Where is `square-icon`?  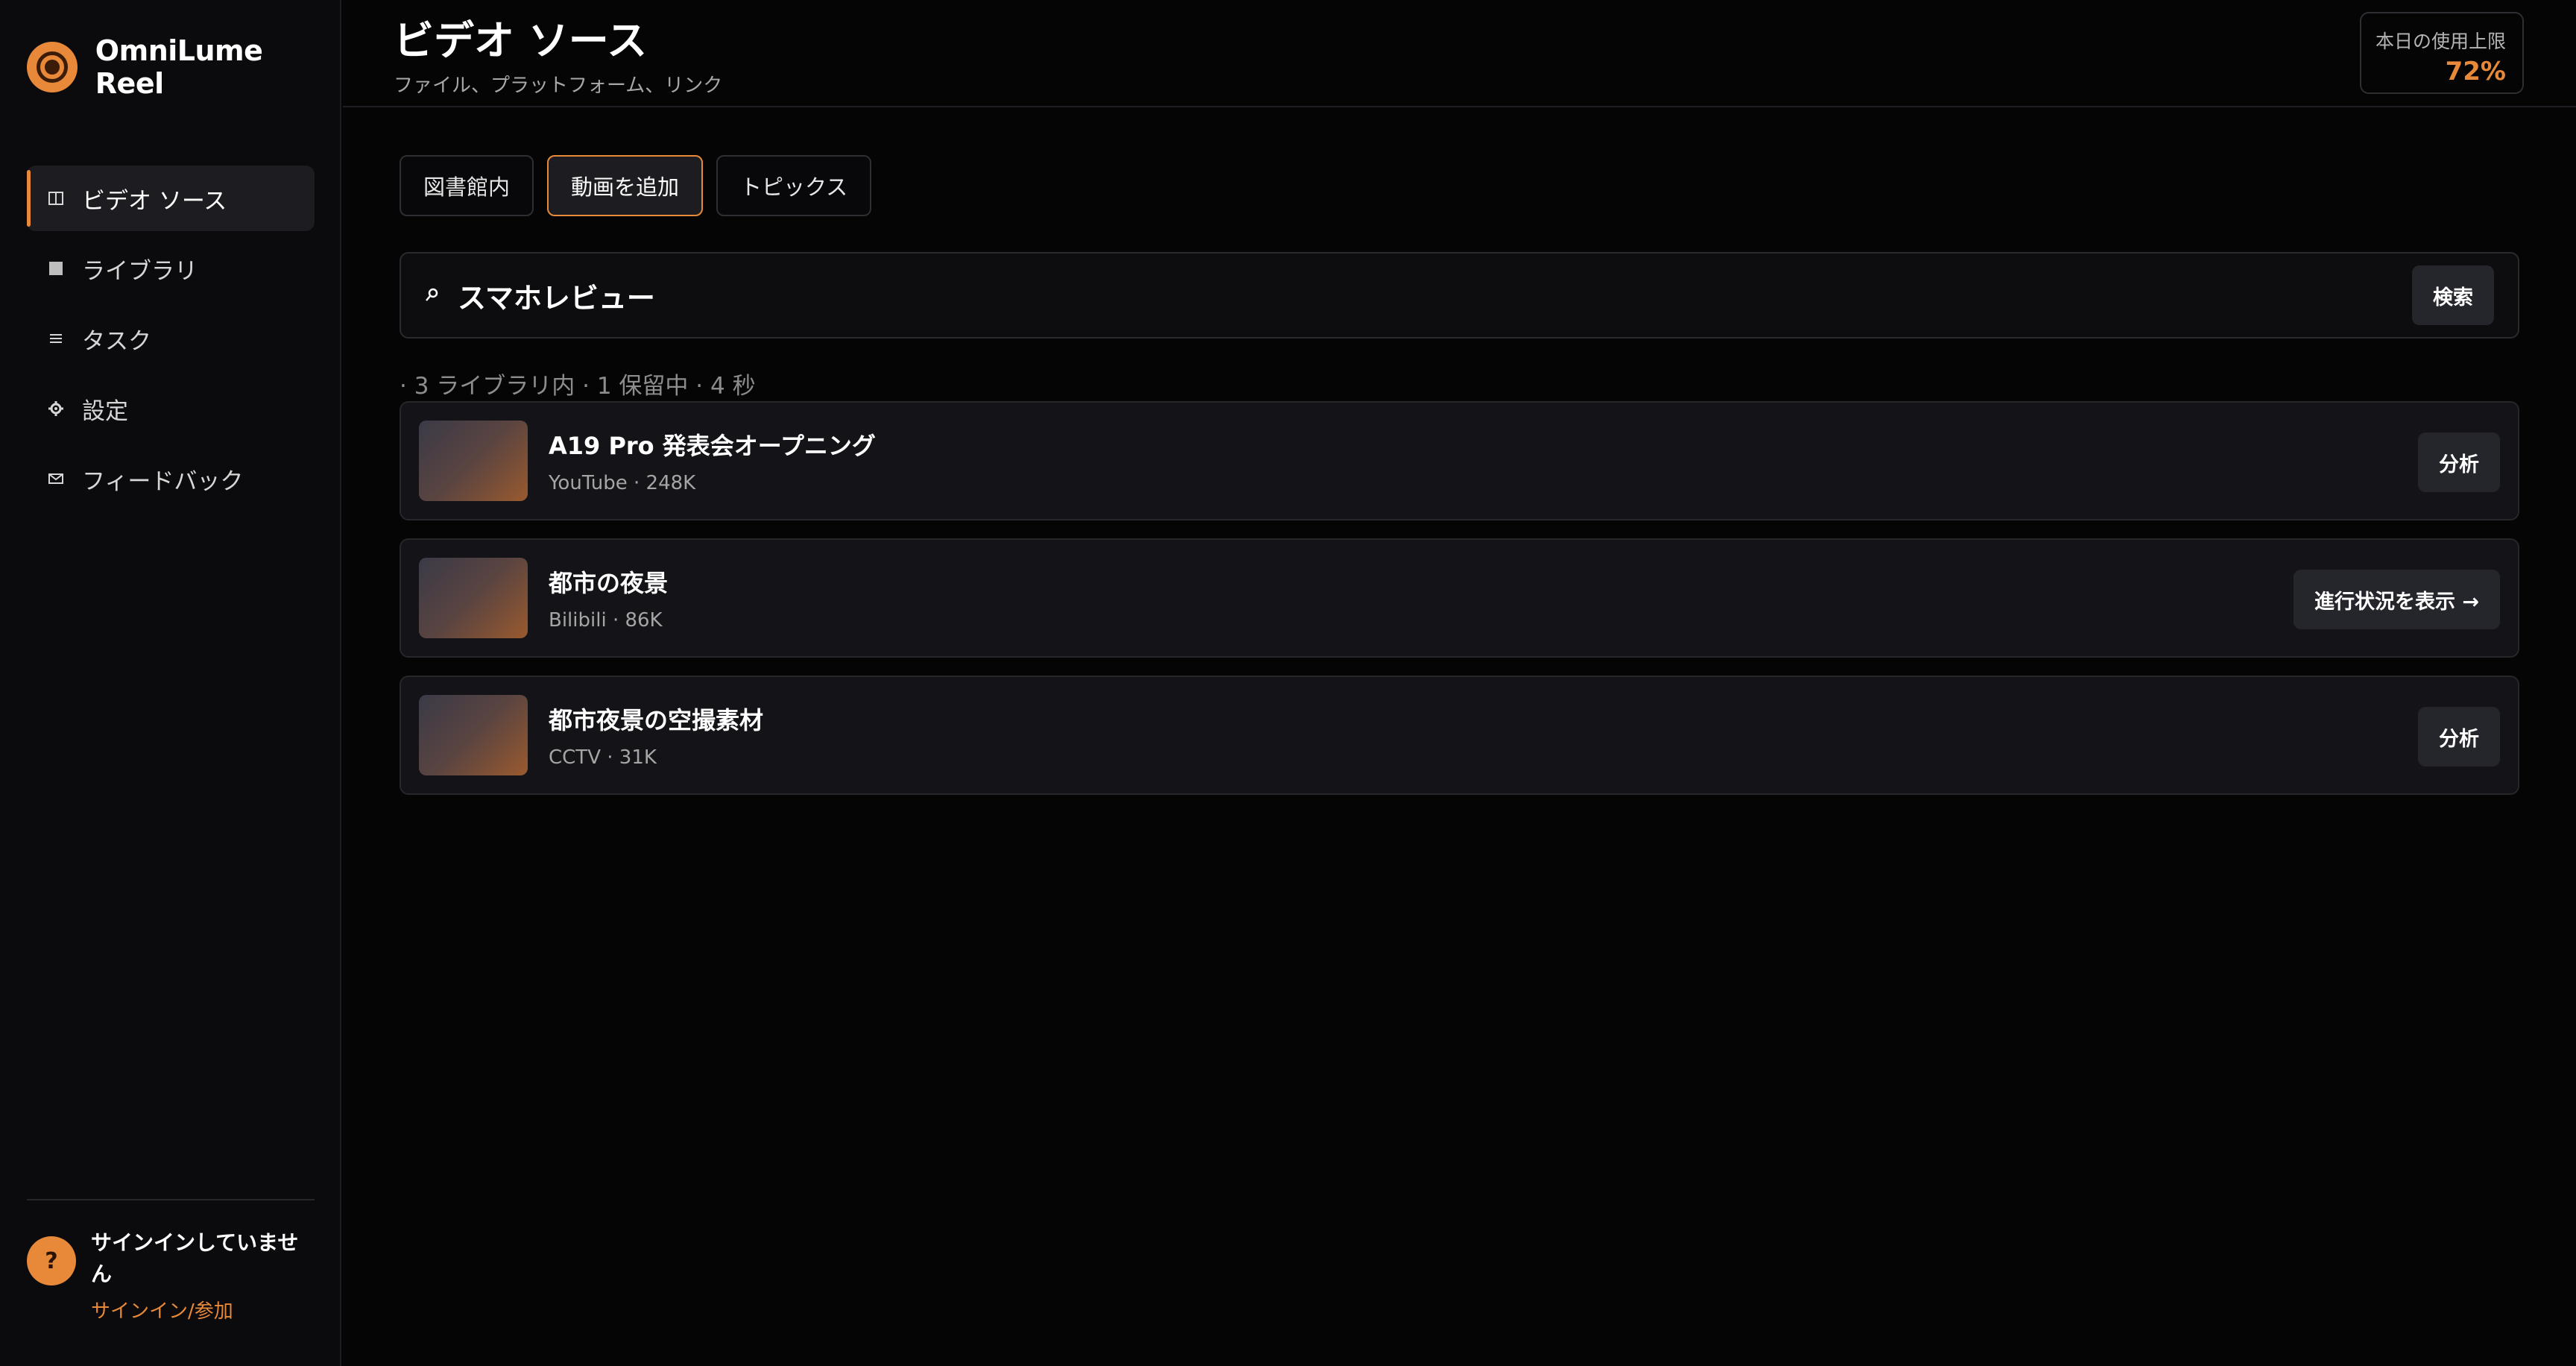
square-icon is located at coordinates (56, 268).